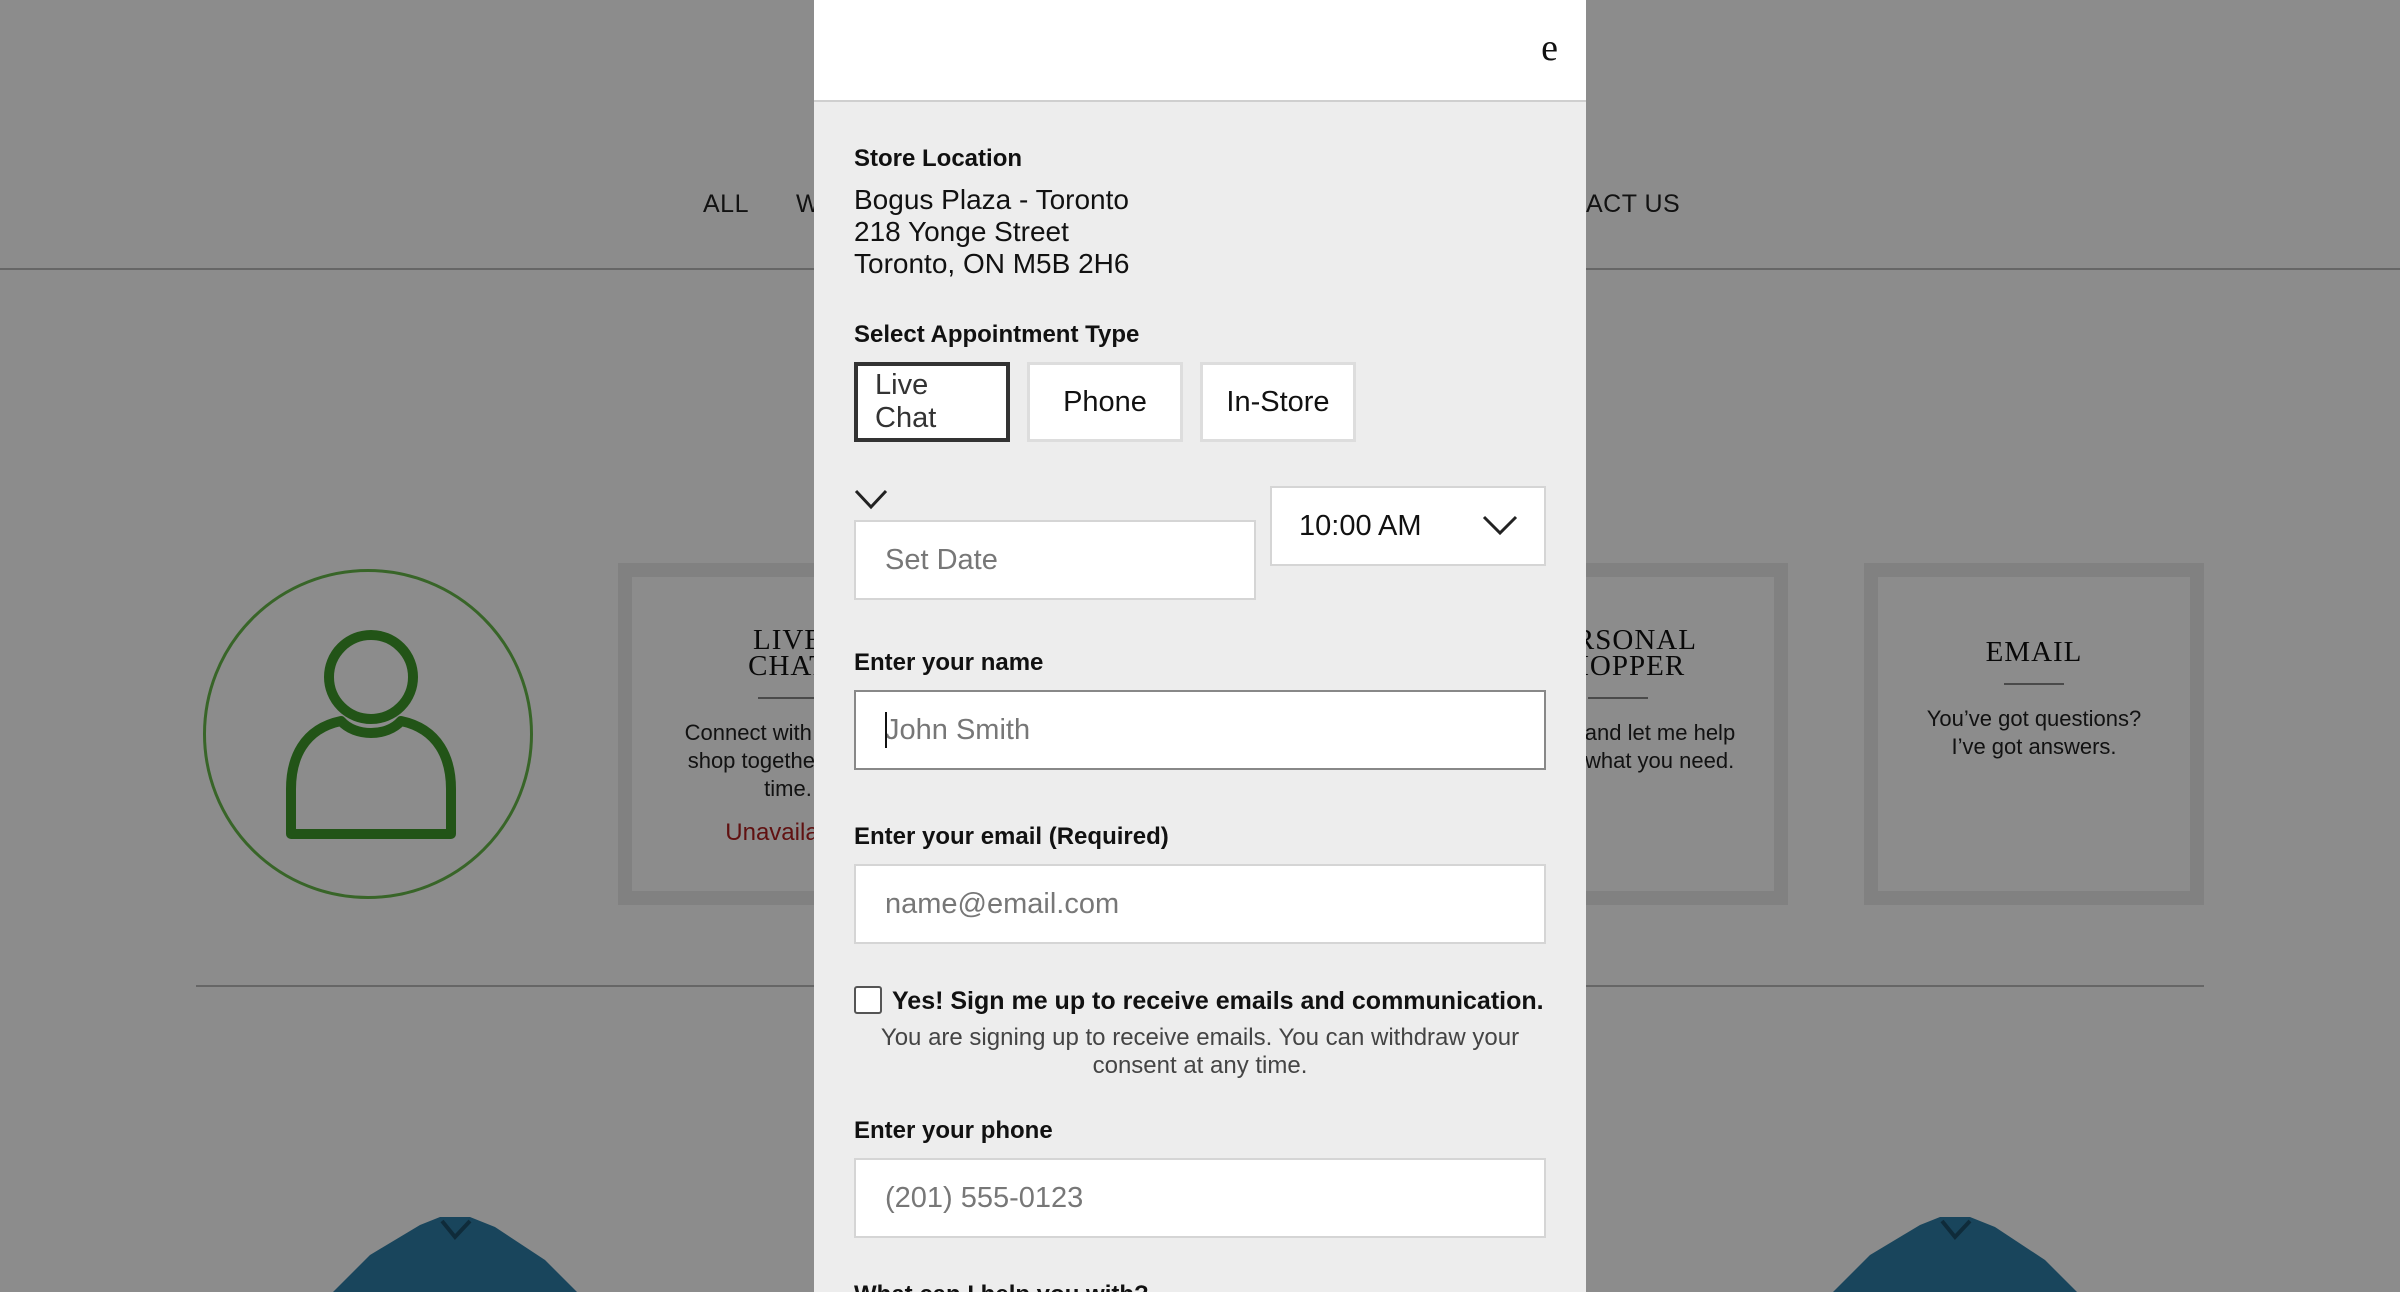 This screenshot has height=1292, width=2400. What do you see at coordinates (1200, 730) in the screenshot?
I see `name-input: John Smith` at bounding box center [1200, 730].